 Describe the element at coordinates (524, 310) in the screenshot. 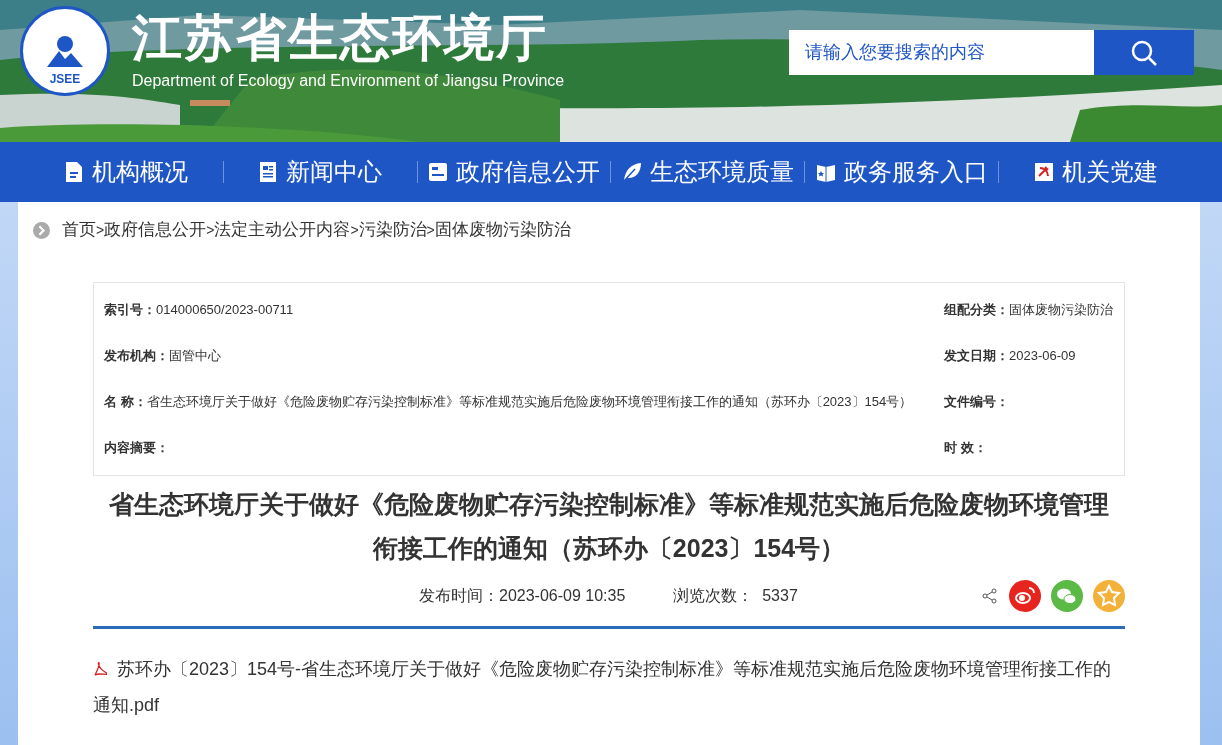

I see `metadata-field: 索引号：014000650/2023-00711` at that location.